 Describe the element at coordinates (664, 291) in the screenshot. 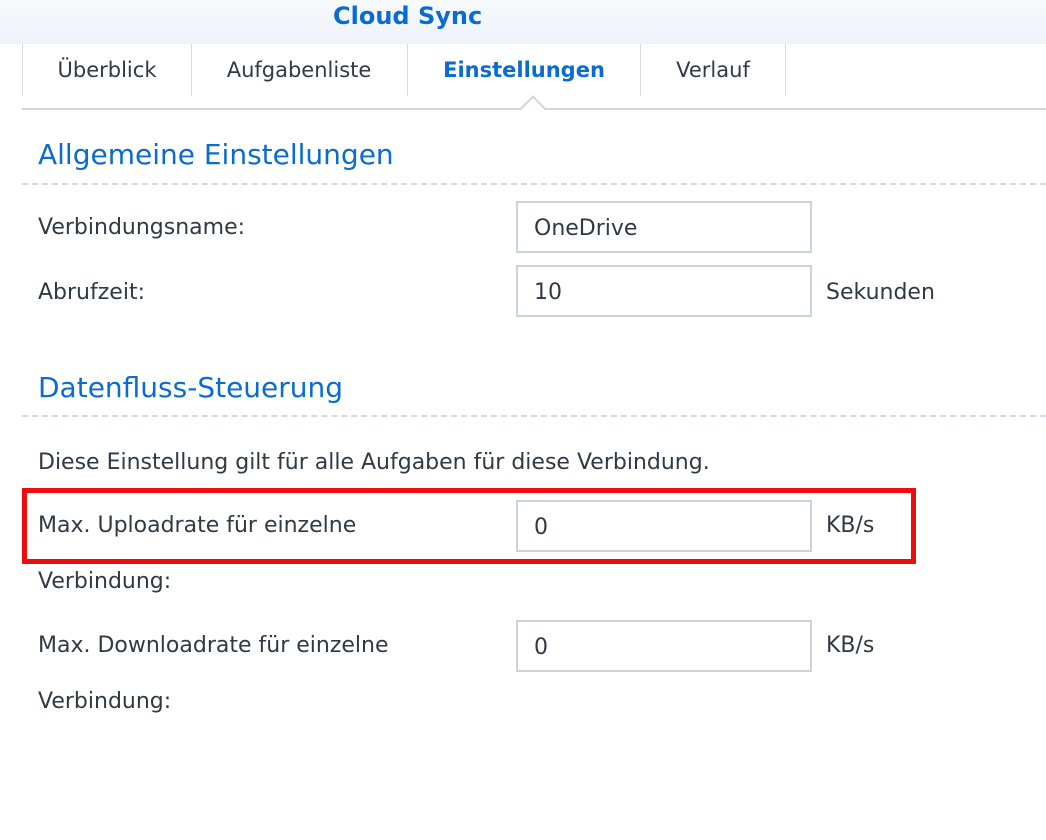

I see `polling-time-input: 10` at that location.